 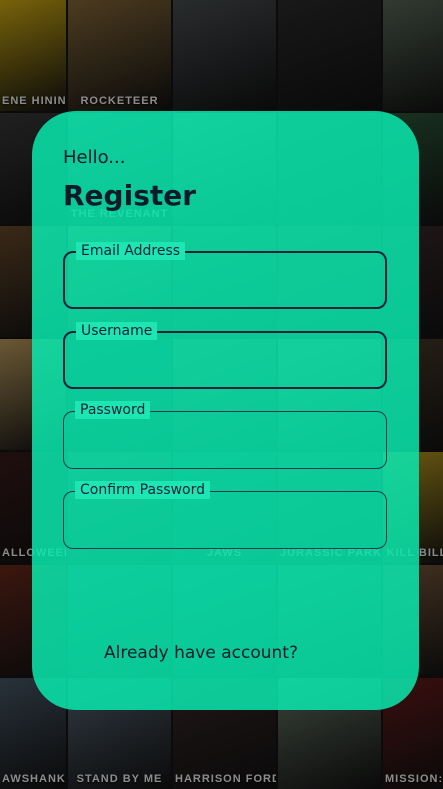 I want to click on email-field: Email Address, so click(x=225, y=275).